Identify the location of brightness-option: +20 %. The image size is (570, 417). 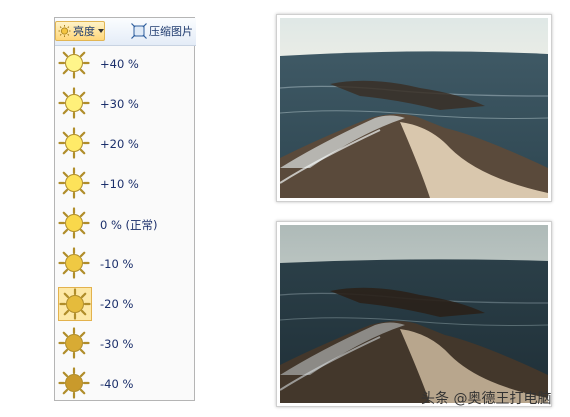
(124, 145).